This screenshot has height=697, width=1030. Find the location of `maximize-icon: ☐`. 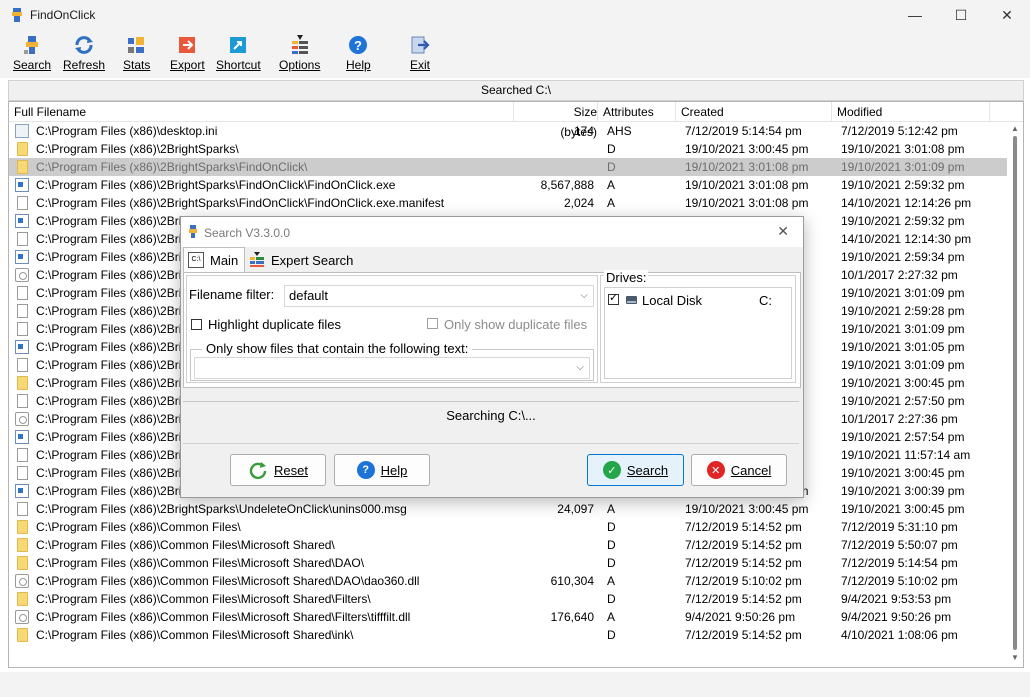

maximize-icon: ☐ is located at coordinates (961, 14).